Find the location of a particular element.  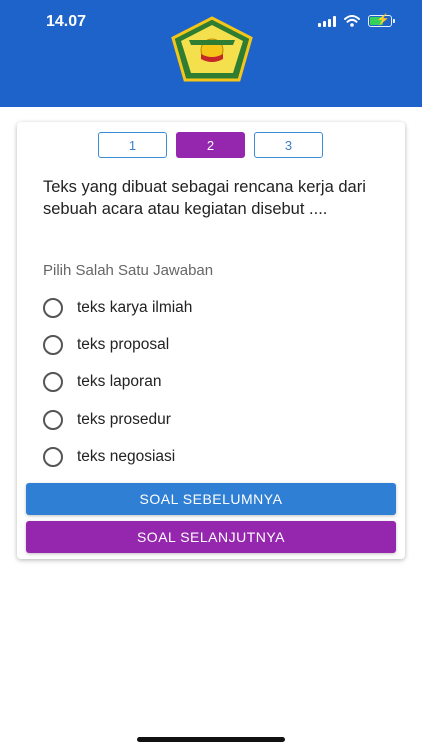

answer-option: teks karya ilmiah is located at coordinates (117, 307).